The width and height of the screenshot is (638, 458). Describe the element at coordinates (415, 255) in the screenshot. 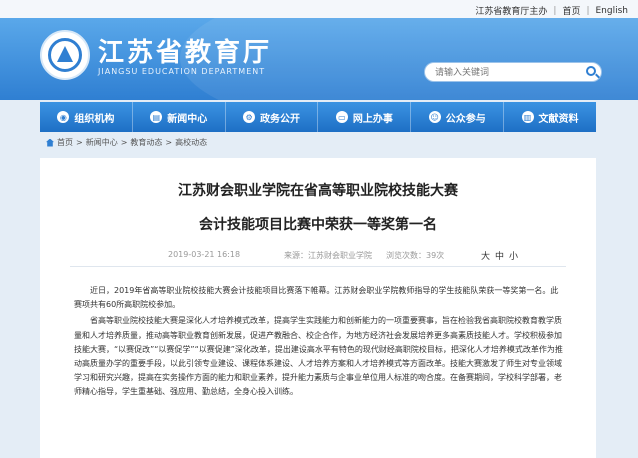

I see `article-views: 浏览次数：39次` at that location.